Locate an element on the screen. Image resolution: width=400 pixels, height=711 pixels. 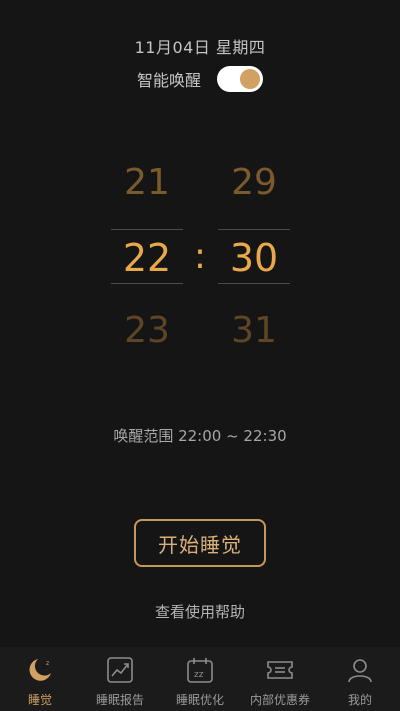
smart-wake-toggle is located at coordinates (240, 79).